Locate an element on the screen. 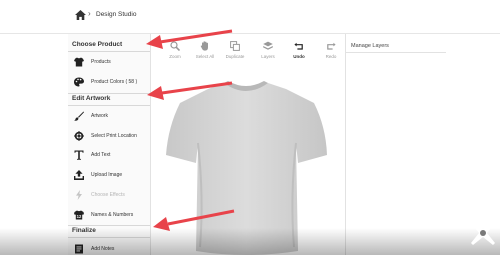  sidebar-item-choose-effects: Choose Effects is located at coordinates (109, 196).